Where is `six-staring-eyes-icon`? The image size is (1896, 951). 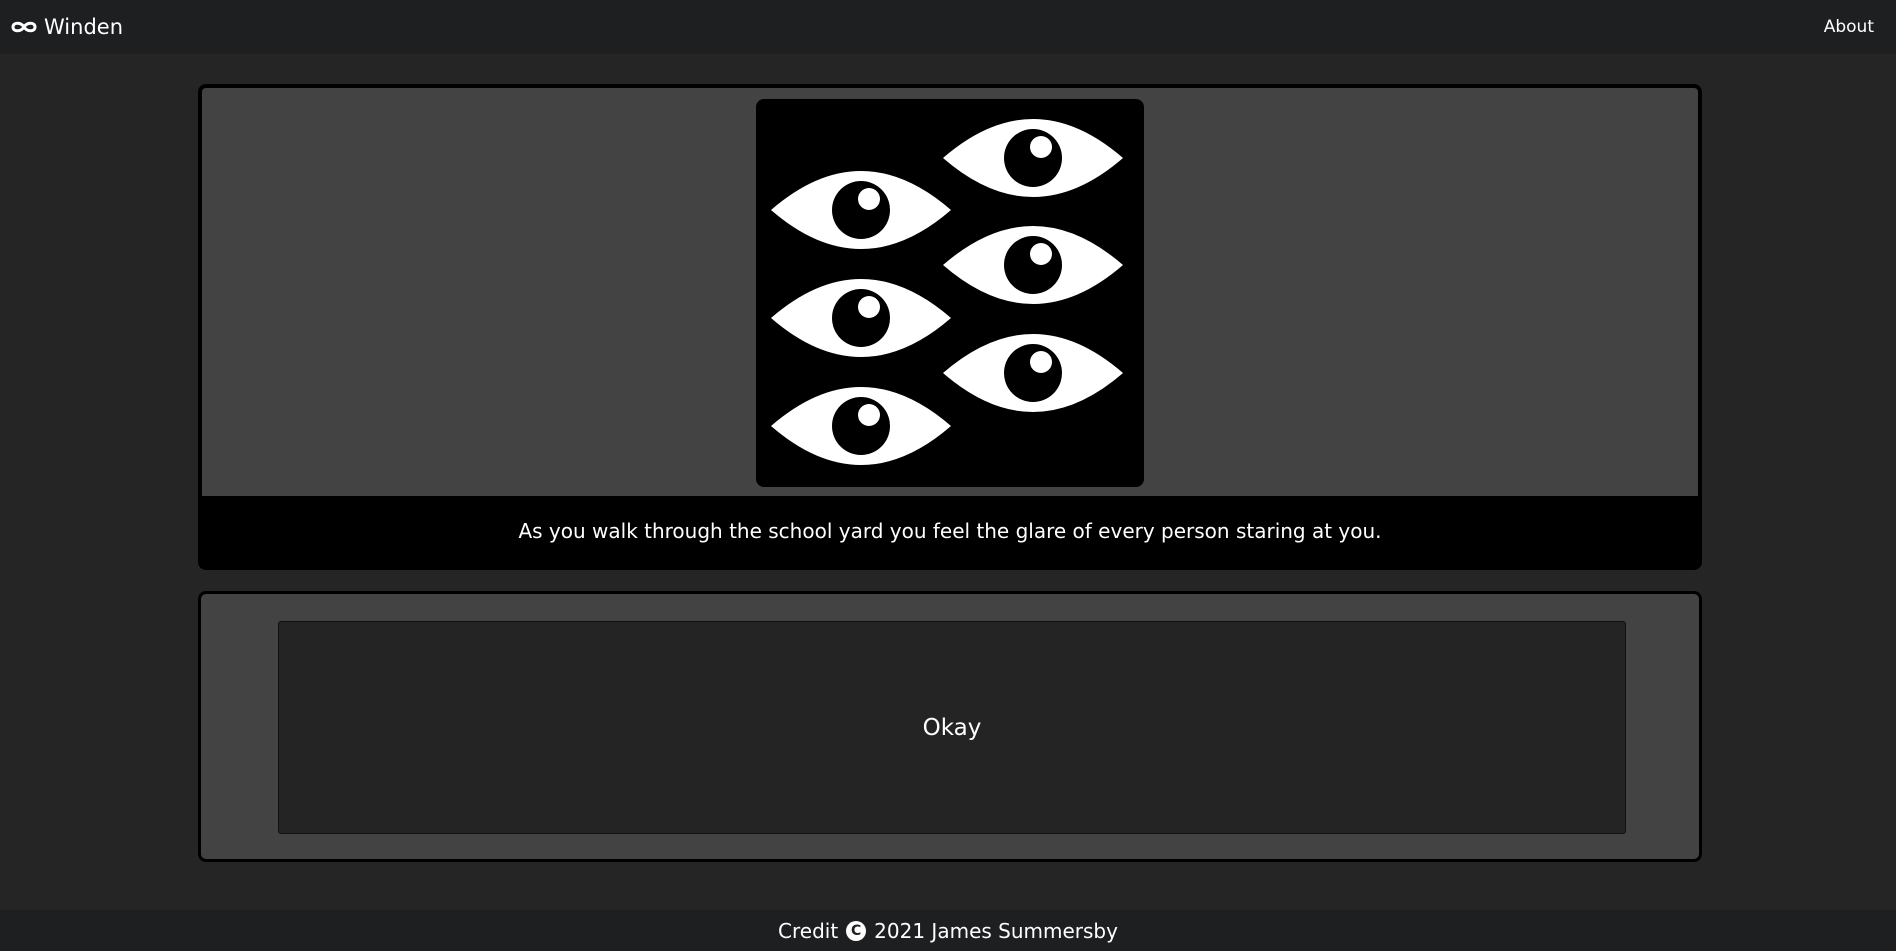
six-staring-eyes-icon is located at coordinates (950, 293).